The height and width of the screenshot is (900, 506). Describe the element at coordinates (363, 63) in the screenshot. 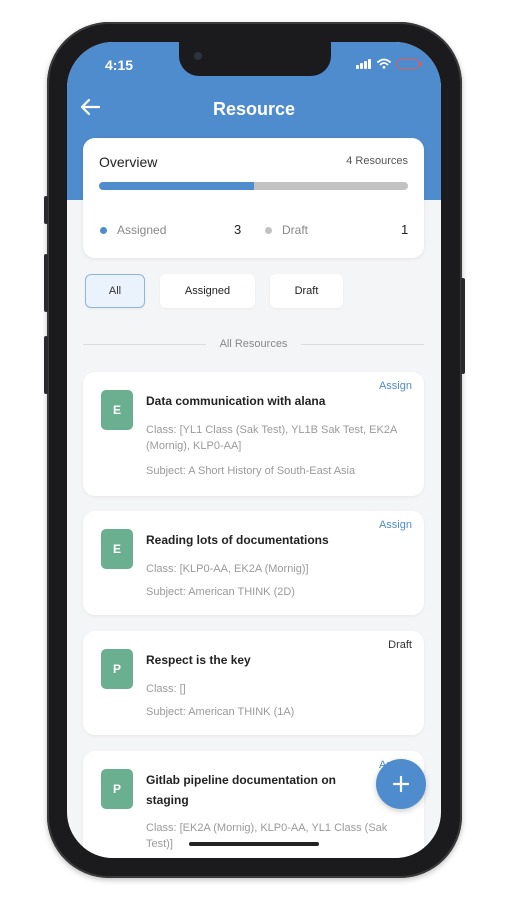

I see `signal-icon` at that location.